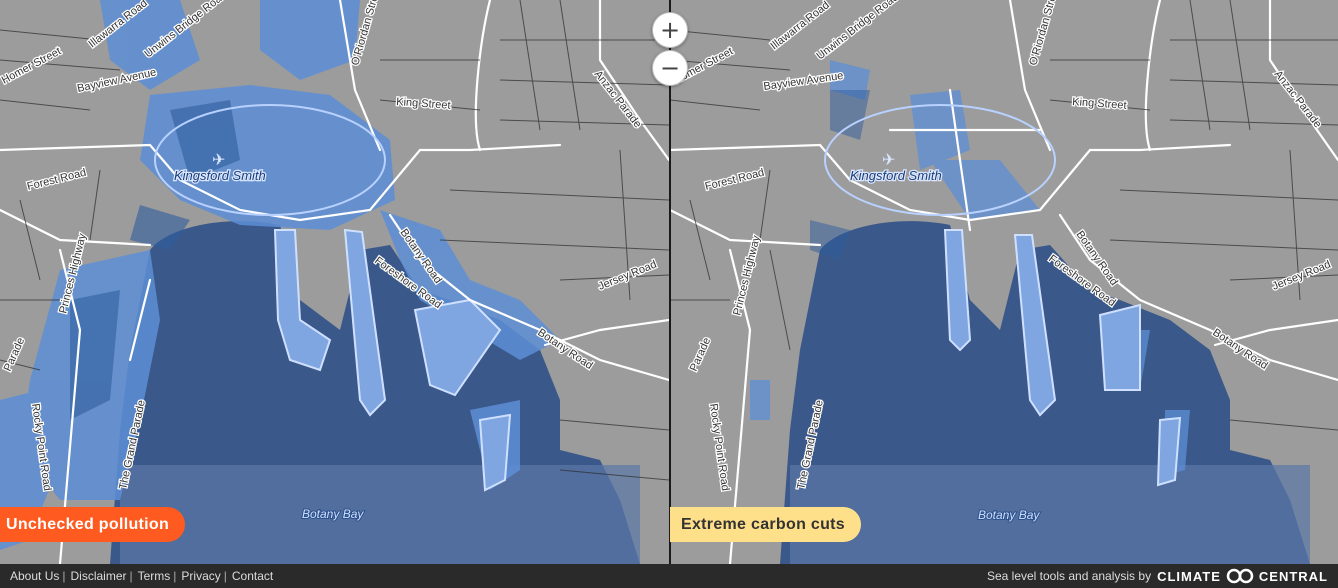 The image size is (1338, 588). I want to click on footer-link-disclaimer: Disclaimer, so click(98, 576).